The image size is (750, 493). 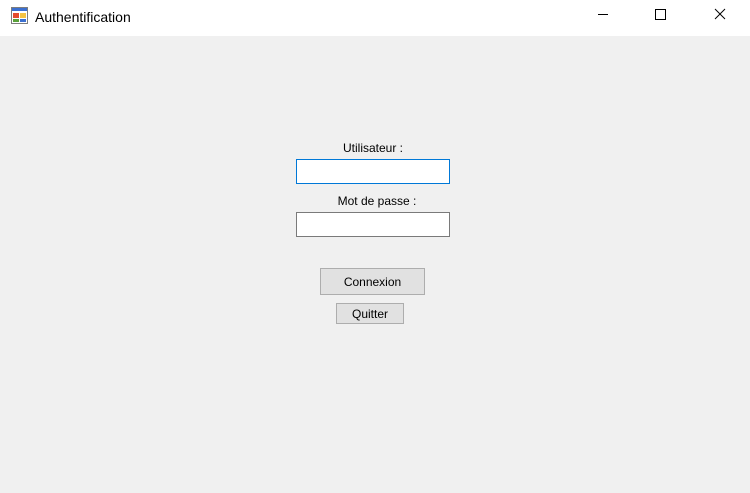 I want to click on connect-button: Connexion, so click(x=372, y=281).